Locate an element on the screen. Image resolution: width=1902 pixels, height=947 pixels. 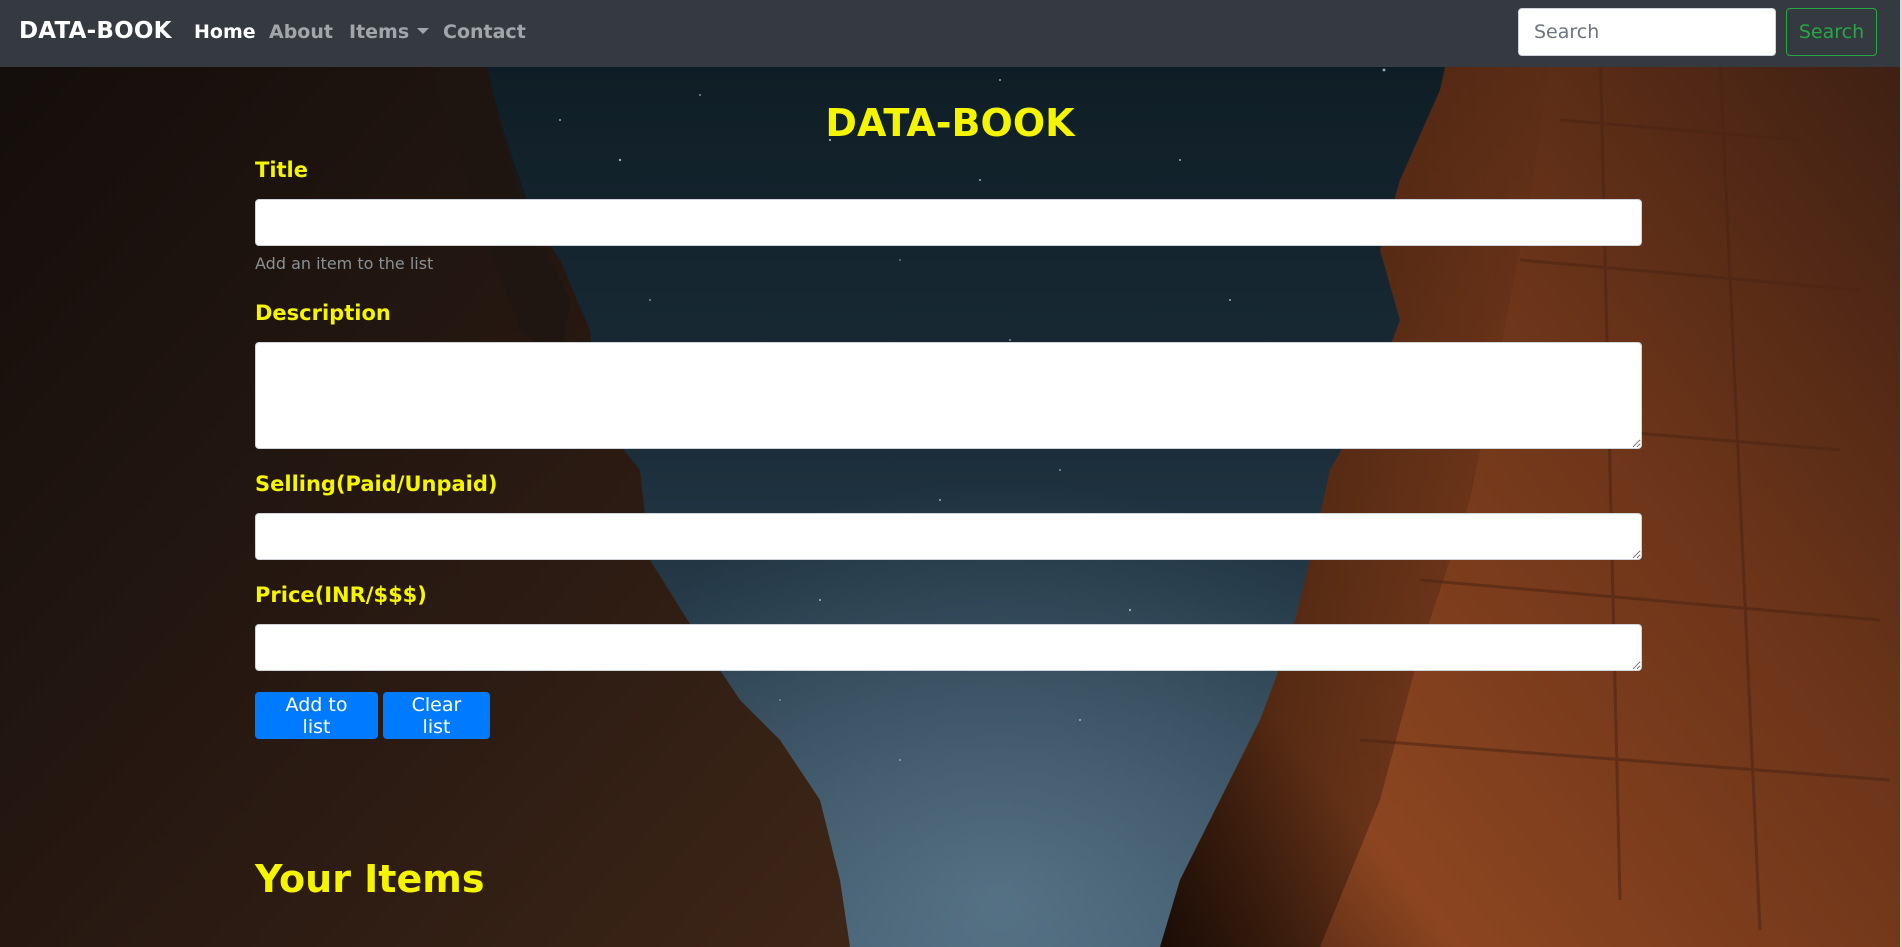
selling-label: Selling(Paid/Unpaid) is located at coordinates (376, 484).